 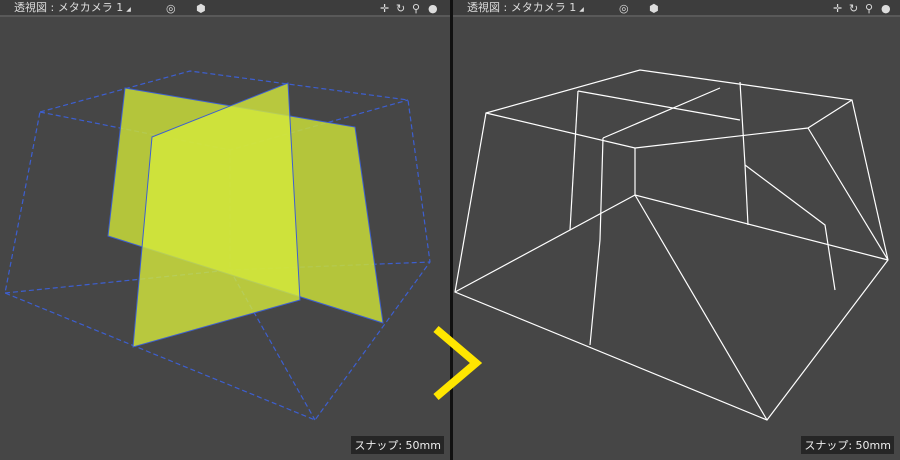 I want to click on transform-arrow-icon, so click(x=457, y=363).